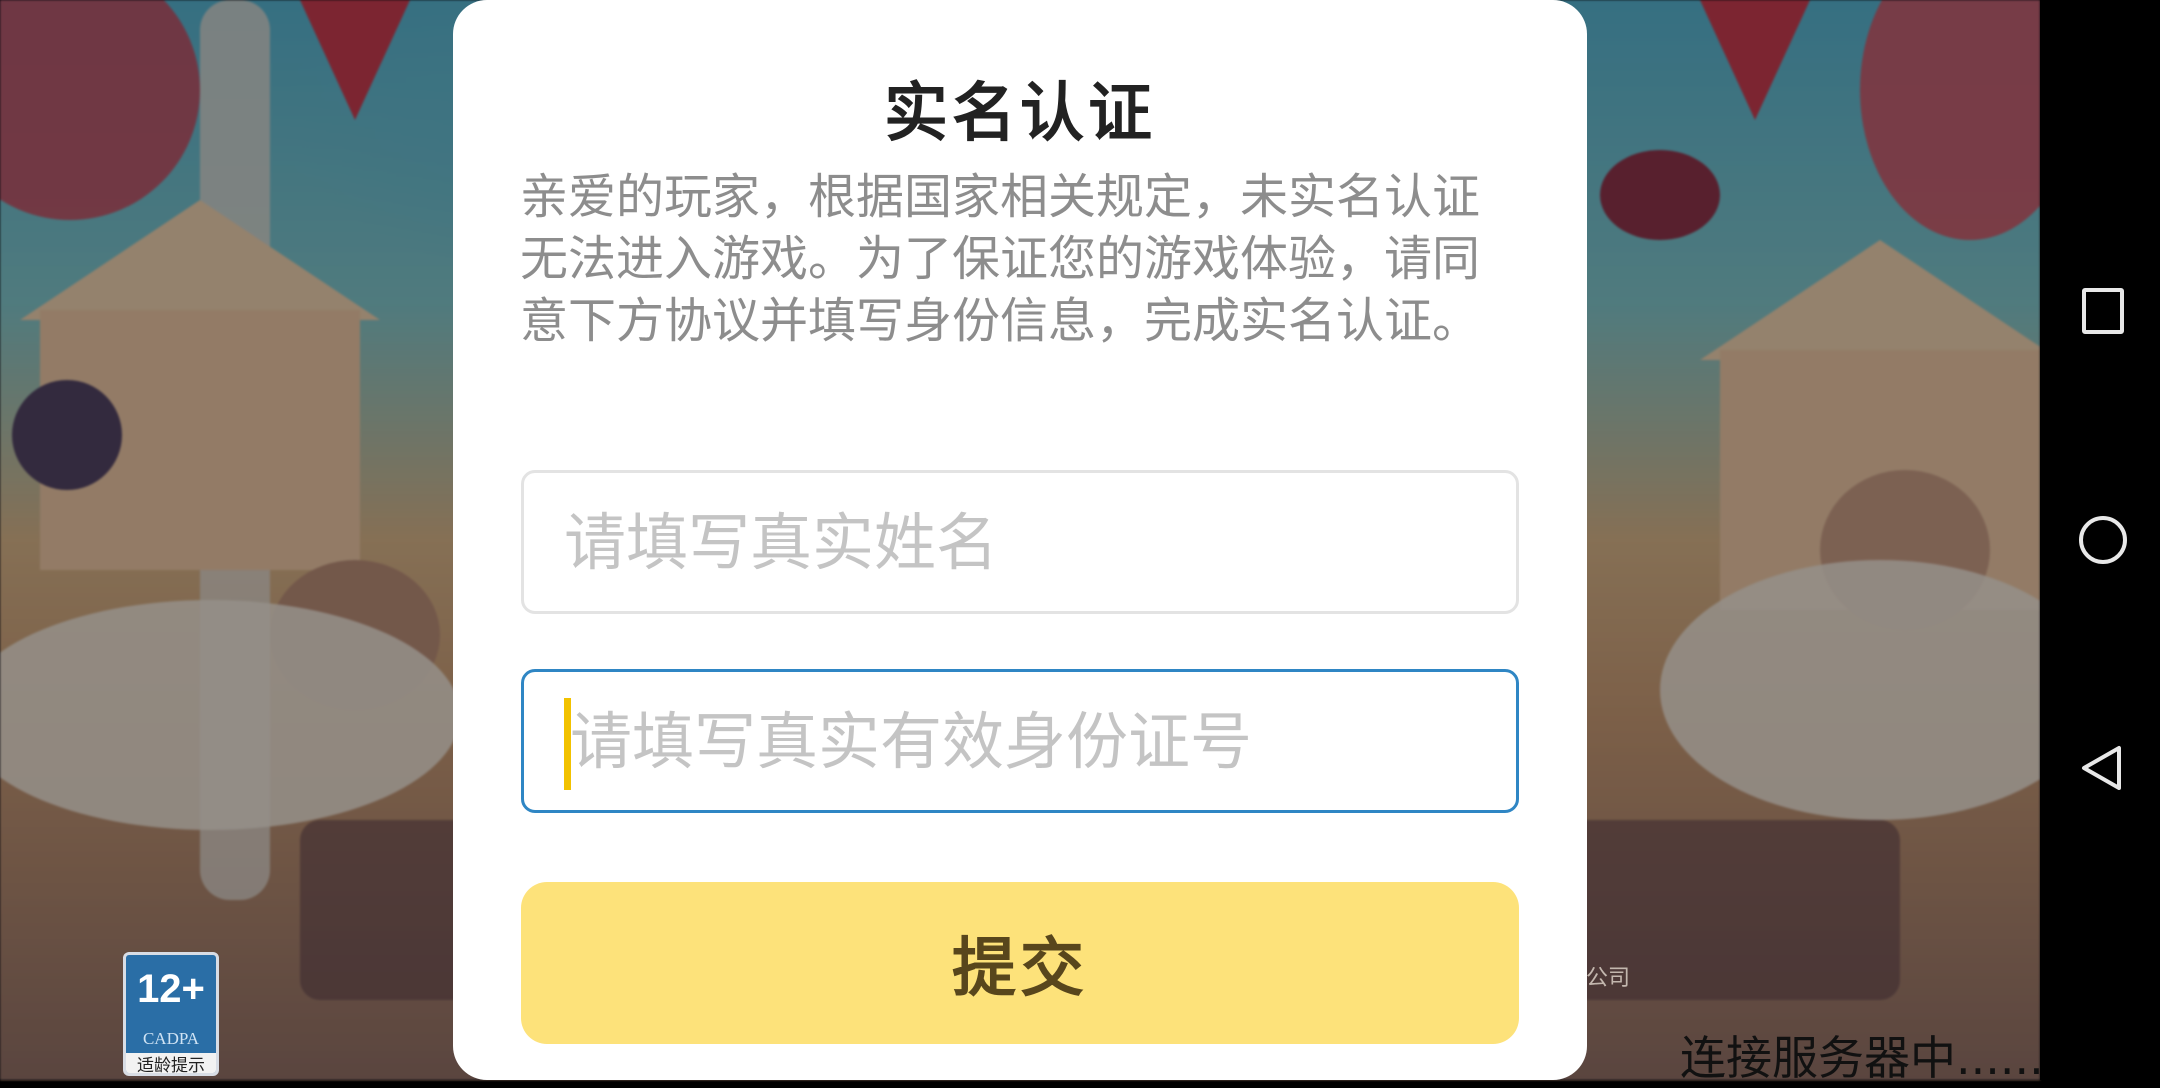  I want to click on id-number-input, so click(1020, 741).